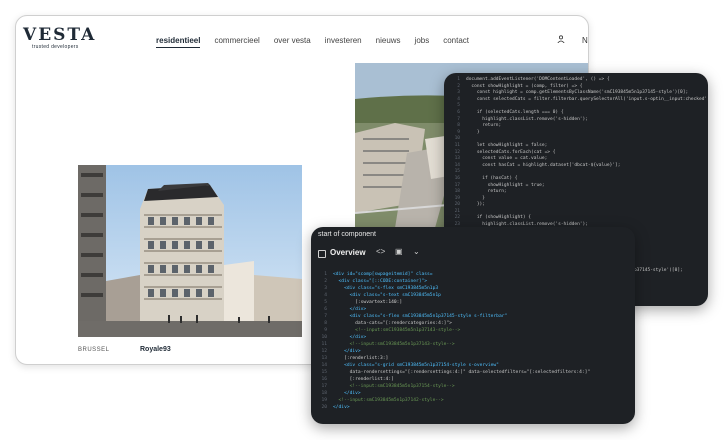 The width and height of the screenshot is (724, 440). I want to click on panel-title: start of component, so click(347, 234).